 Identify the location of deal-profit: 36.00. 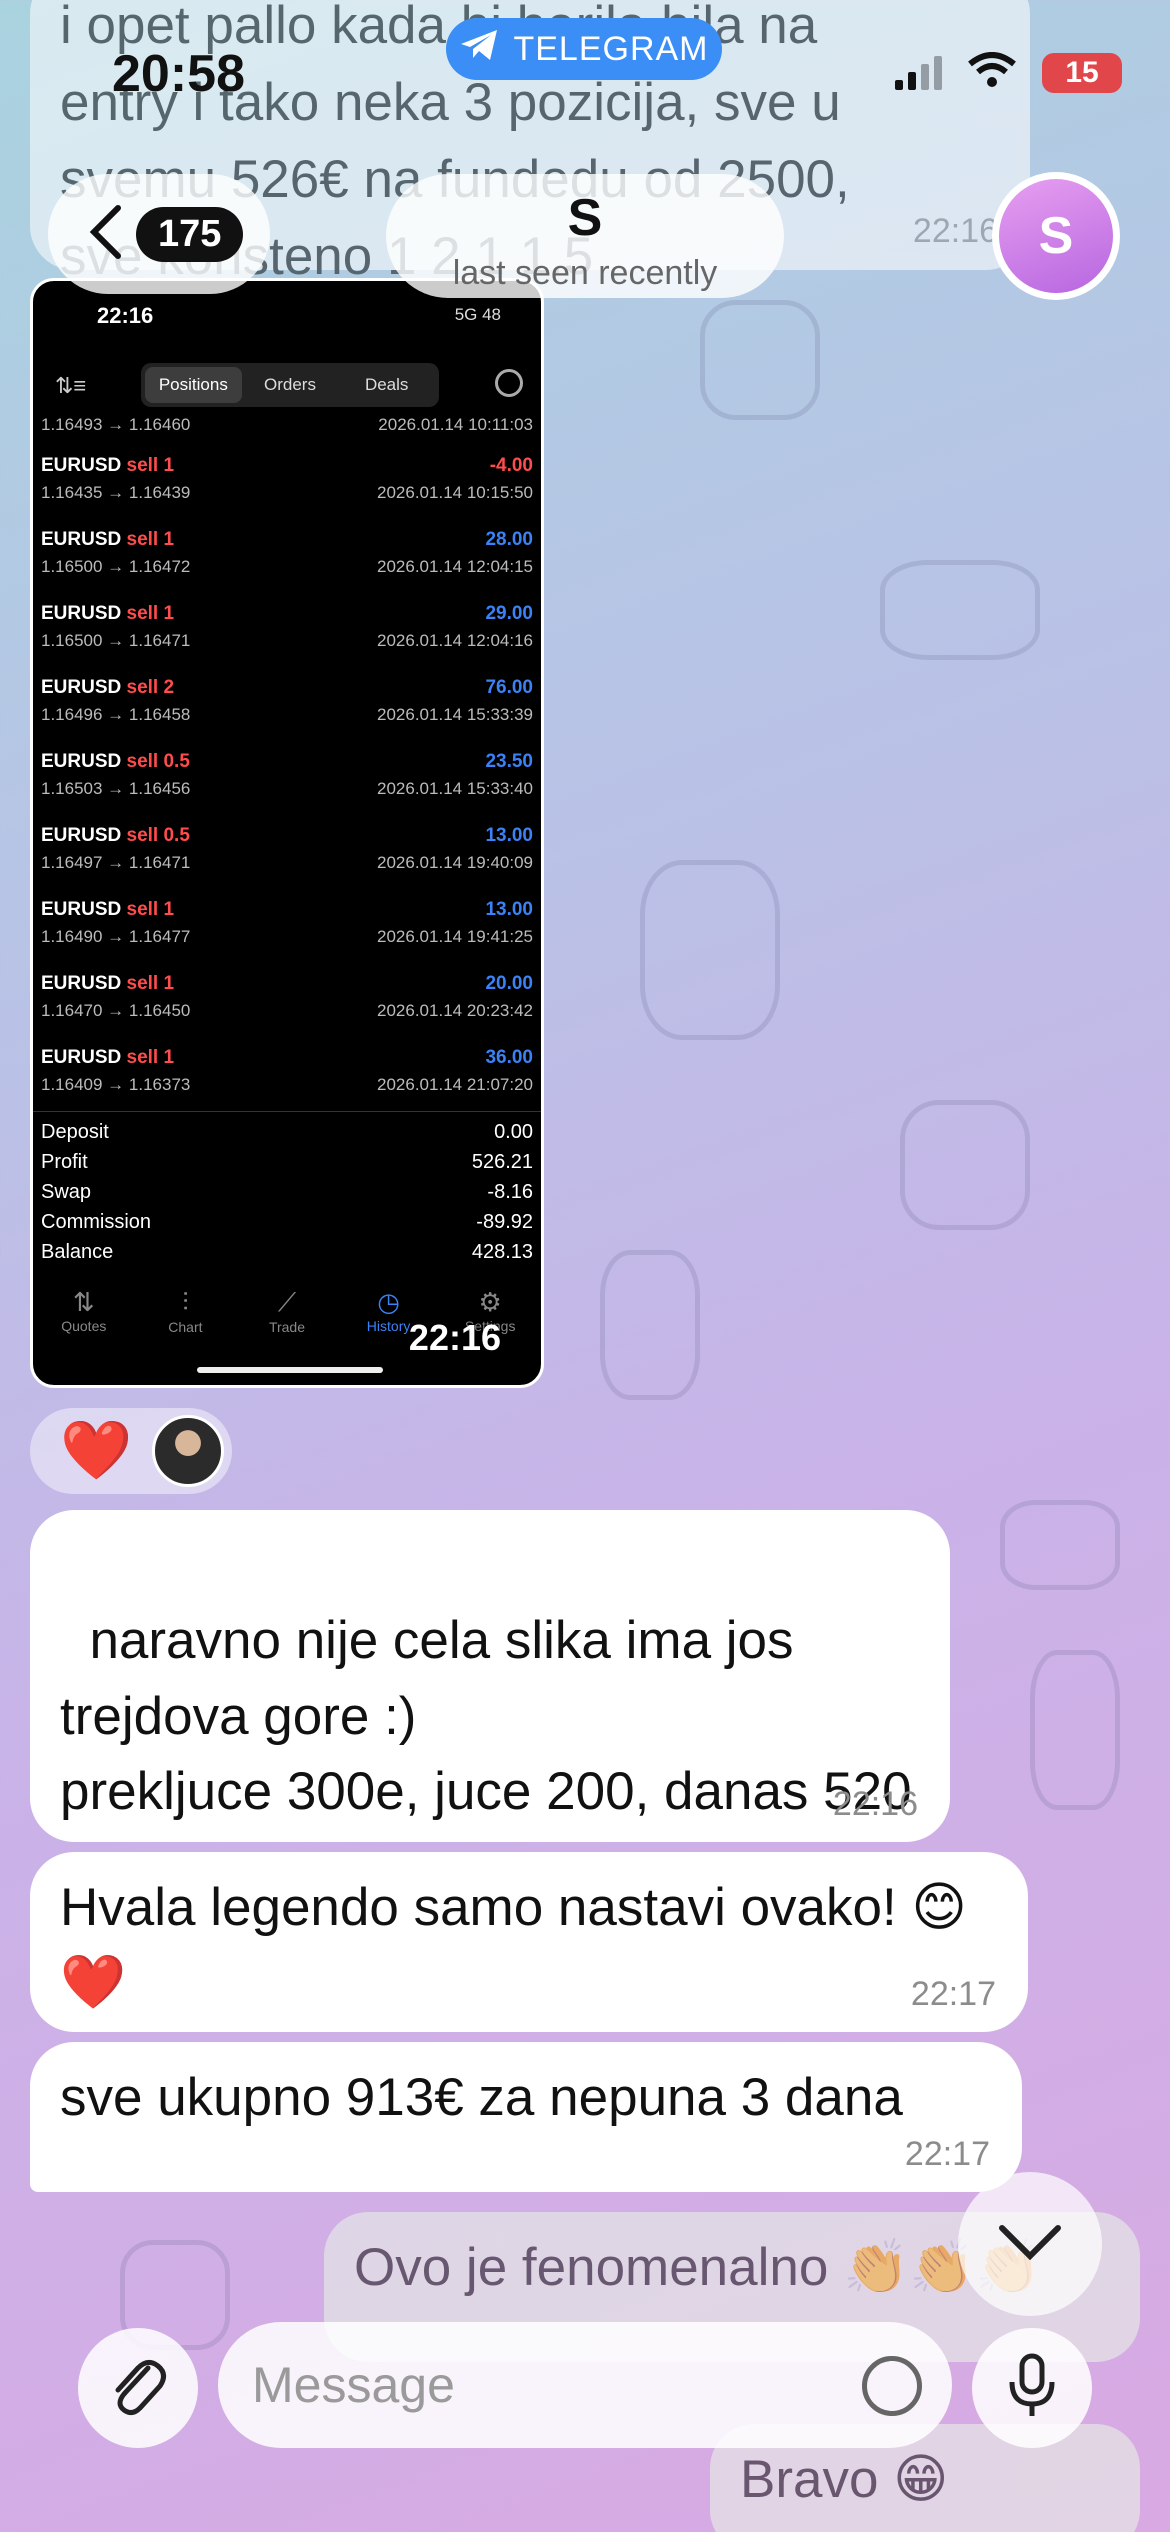
(509, 1057).